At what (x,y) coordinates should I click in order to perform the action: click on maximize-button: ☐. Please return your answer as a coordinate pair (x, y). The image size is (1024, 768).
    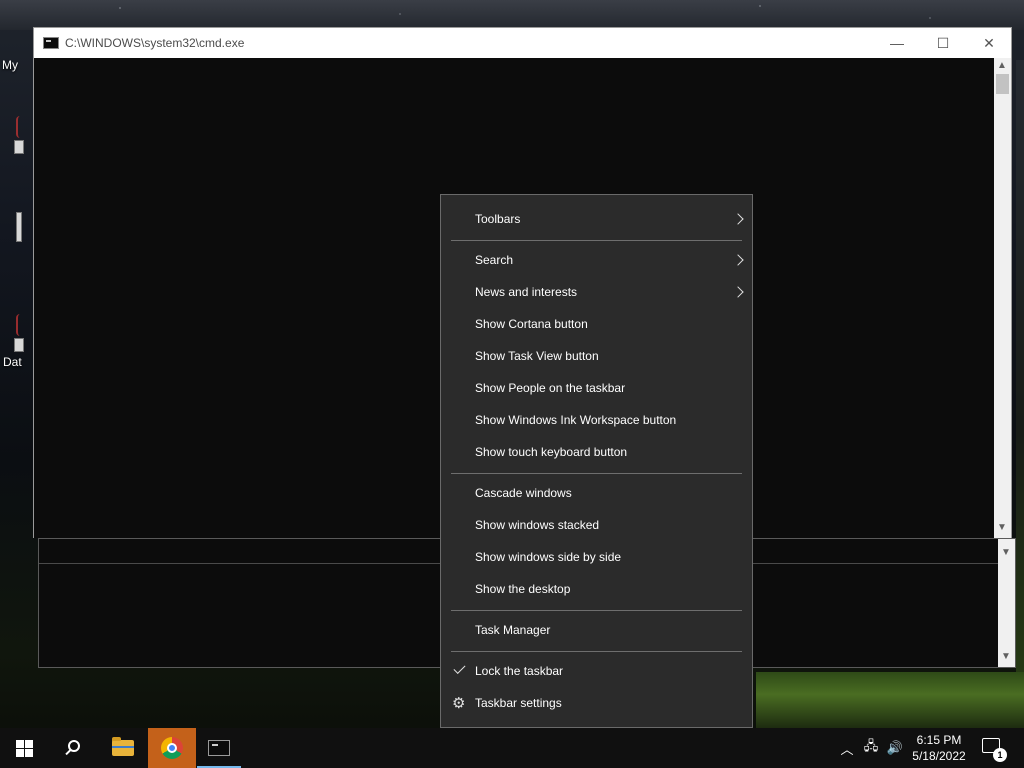
    Looking at the image, I should click on (943, 43).